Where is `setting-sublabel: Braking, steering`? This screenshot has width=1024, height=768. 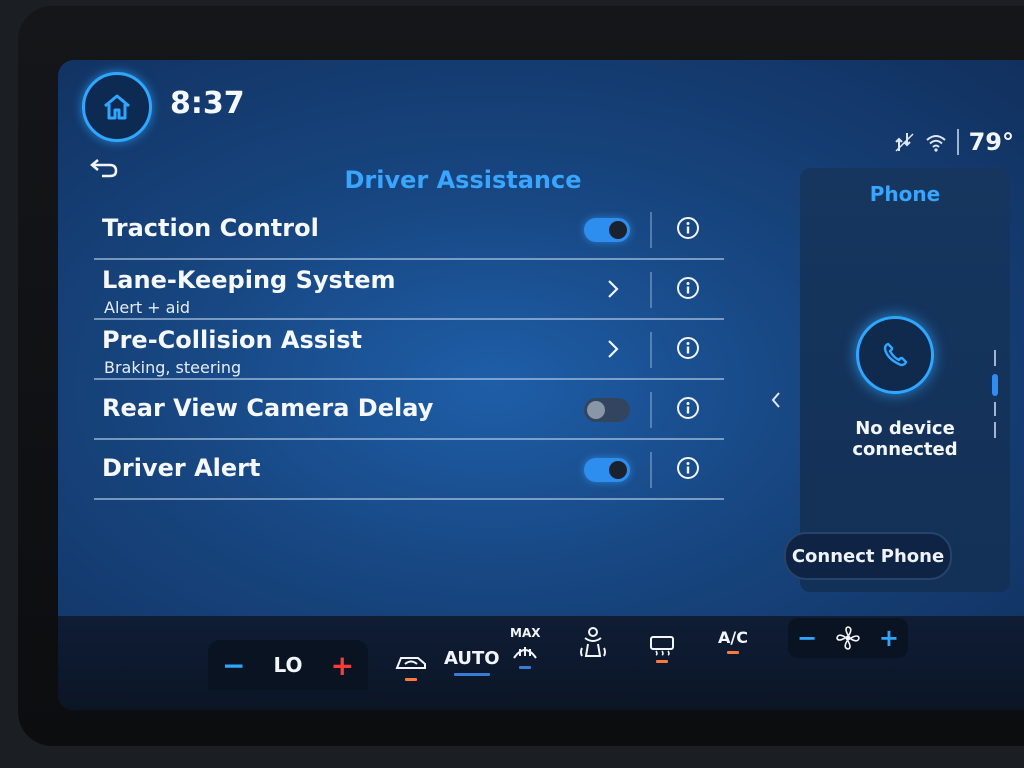 setting-sublabel: Braking, steering is located at coordinates (173, 367).